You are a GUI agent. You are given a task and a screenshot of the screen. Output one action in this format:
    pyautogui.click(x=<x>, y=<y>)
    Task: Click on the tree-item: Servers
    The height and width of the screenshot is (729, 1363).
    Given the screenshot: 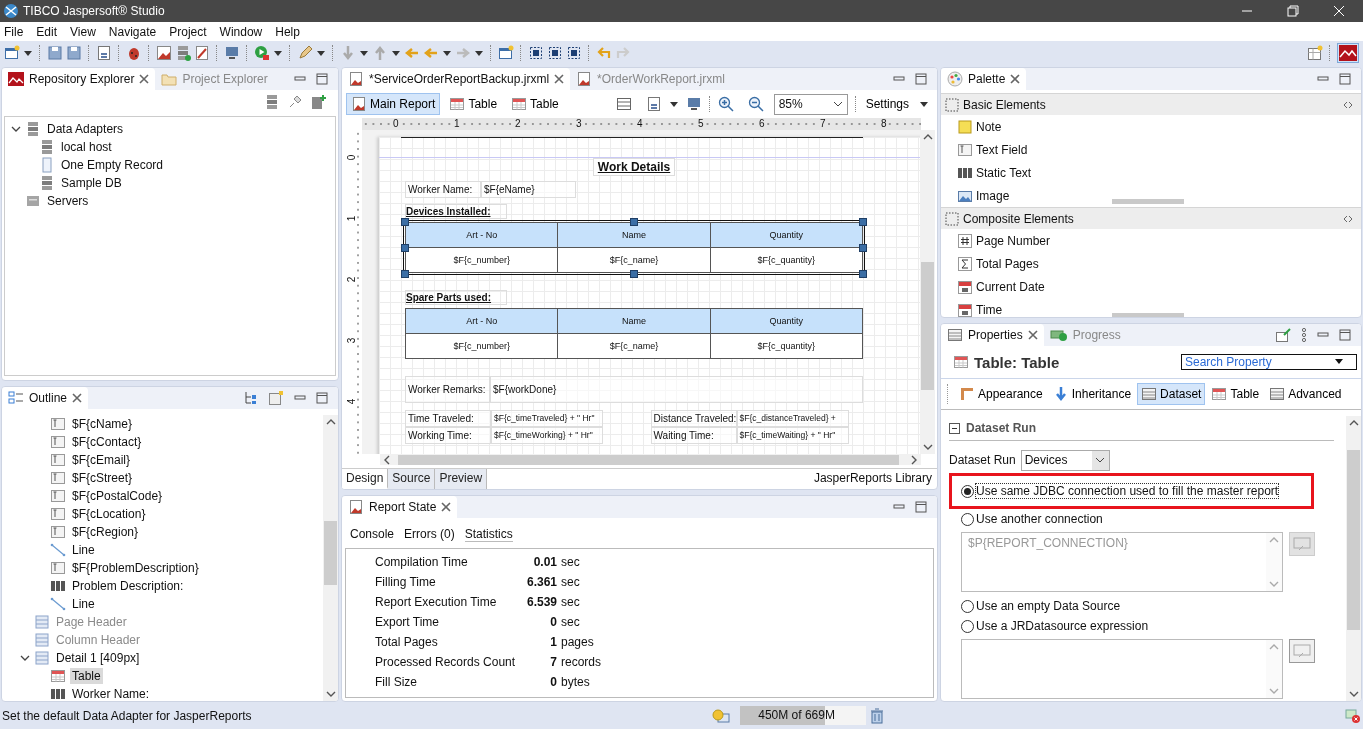 What is the action you would take?
    pyautogui.click(x=68, y=201)
    